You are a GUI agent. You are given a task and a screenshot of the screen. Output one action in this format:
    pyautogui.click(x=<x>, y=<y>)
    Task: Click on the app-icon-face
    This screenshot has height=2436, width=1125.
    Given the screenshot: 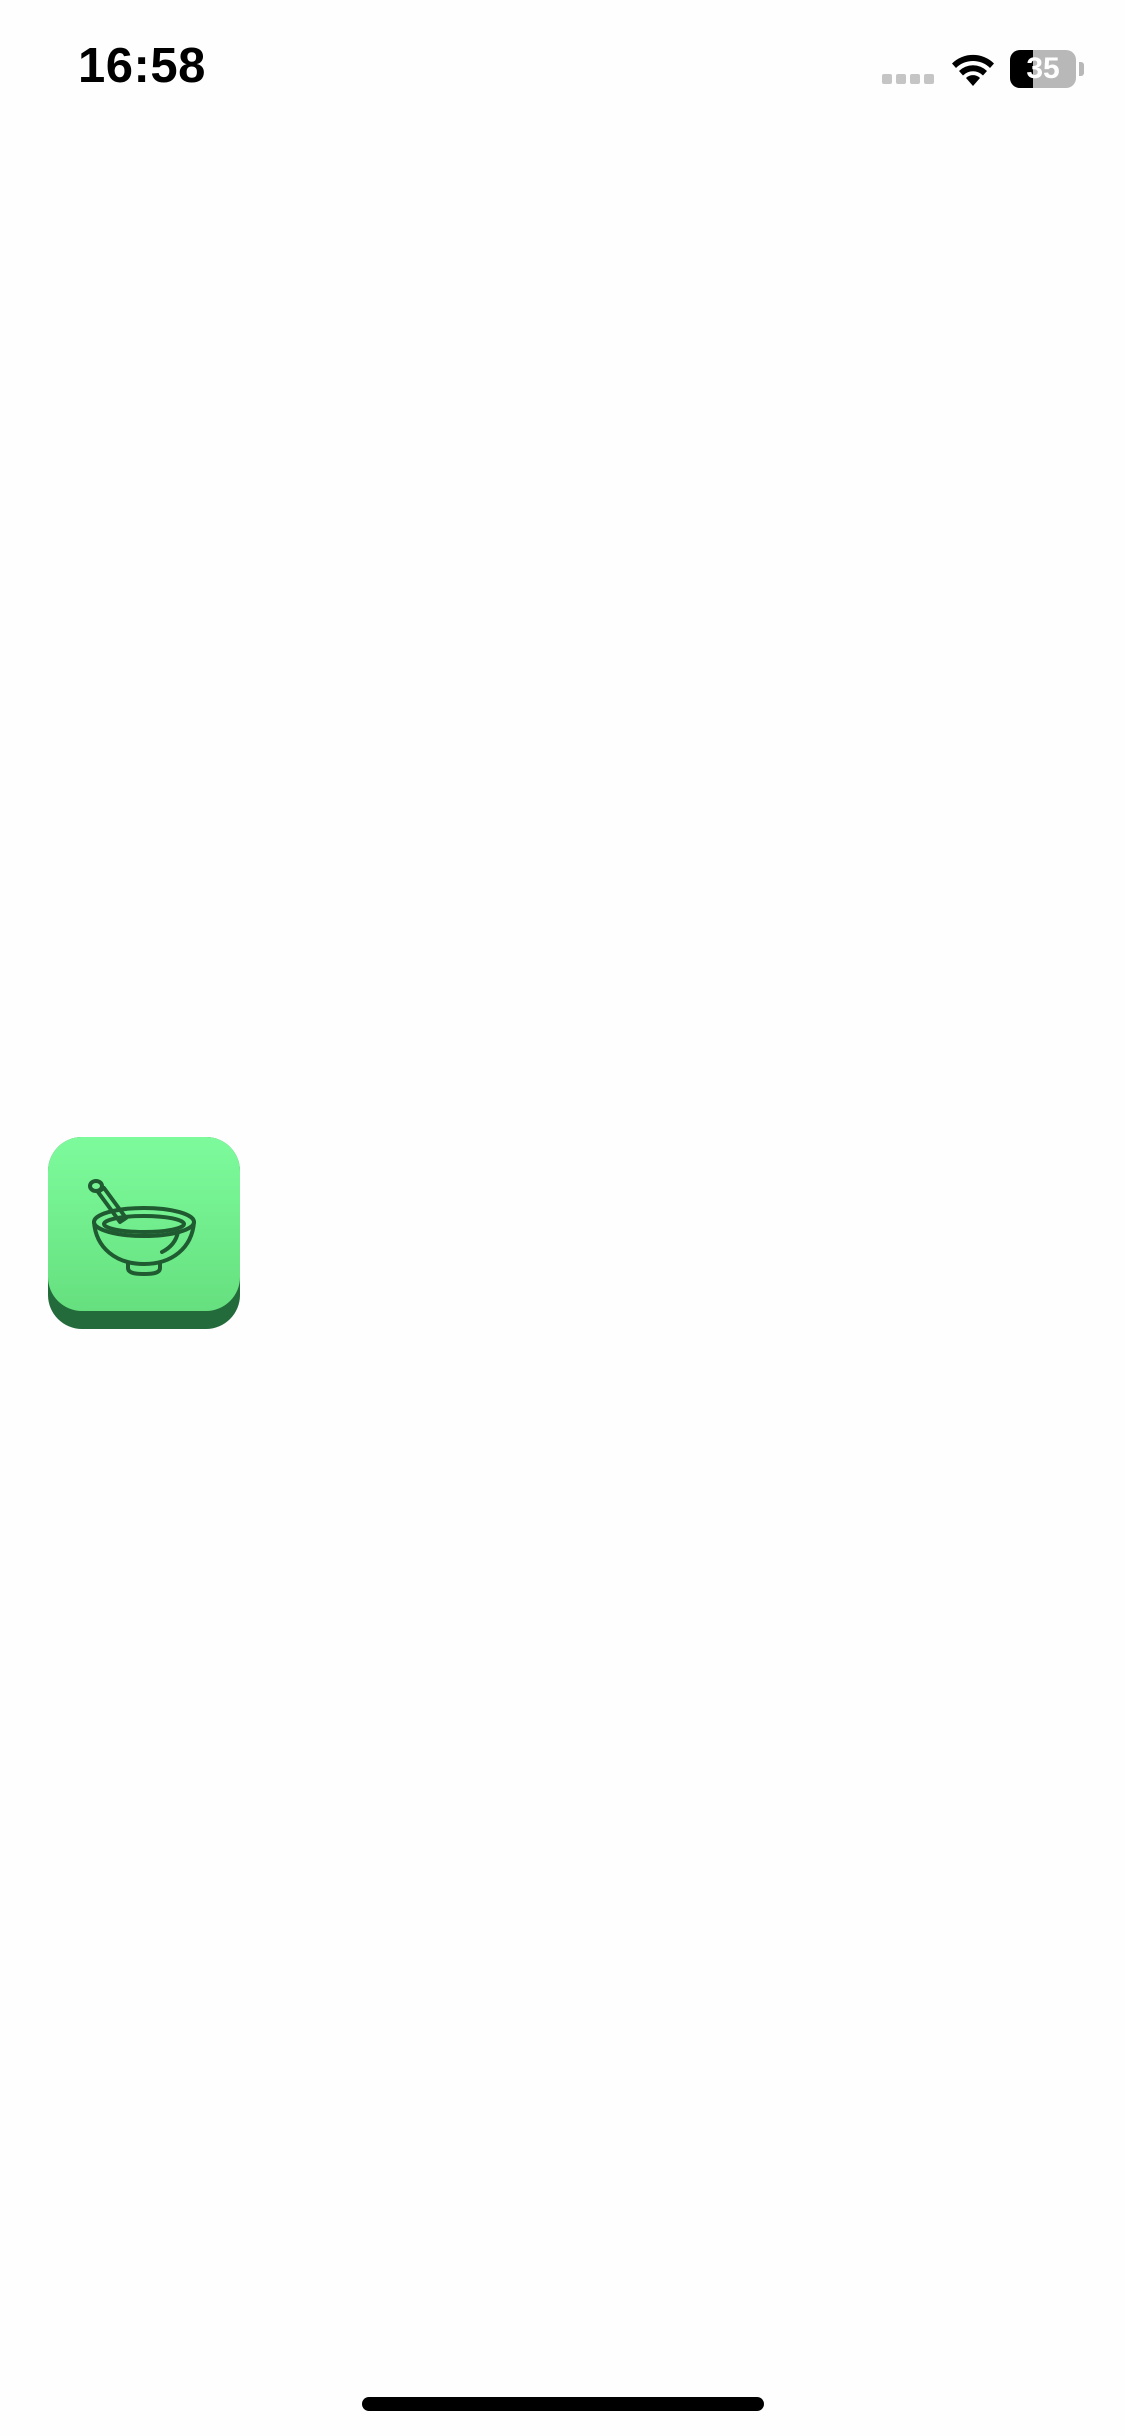 What is the action you would take?
    pyautogui.click(x=144, y=1224)
    